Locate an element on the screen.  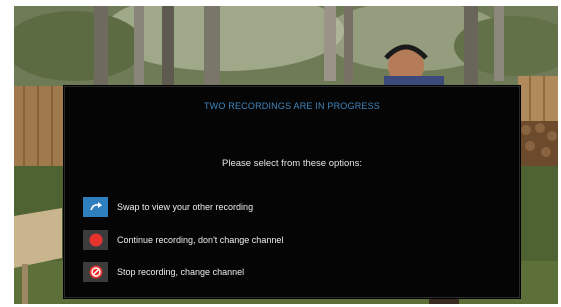
stop-record-icon is located at coordinates (95, 272).